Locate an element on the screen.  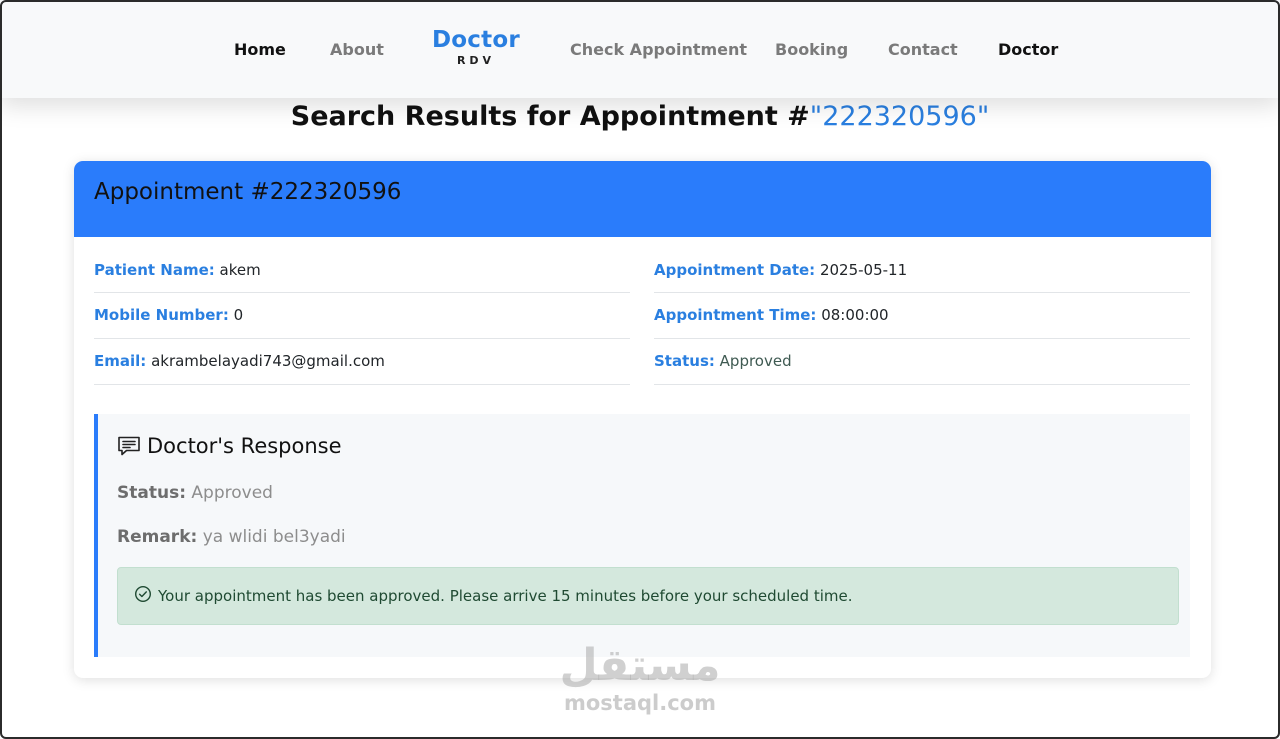
email-row: Email: akrambelayadi743@gmail.com is located at coordinates (362, 362).